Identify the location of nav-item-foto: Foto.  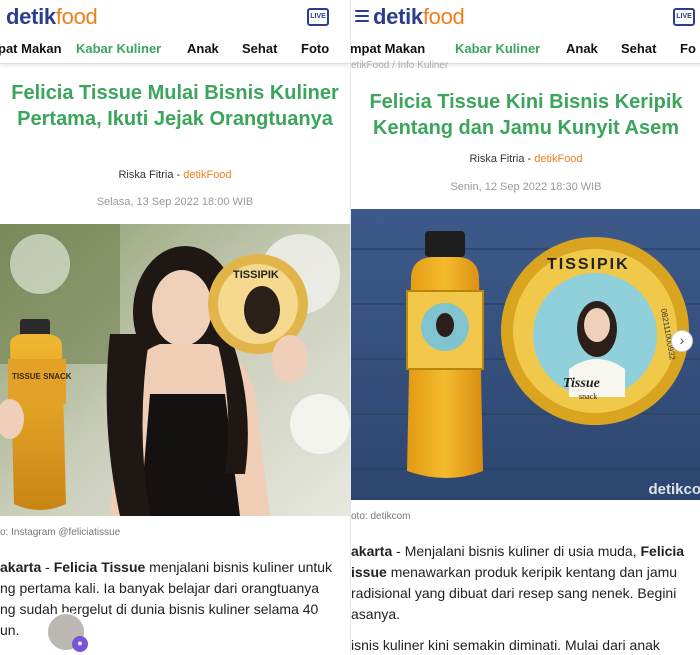
(315, 48).